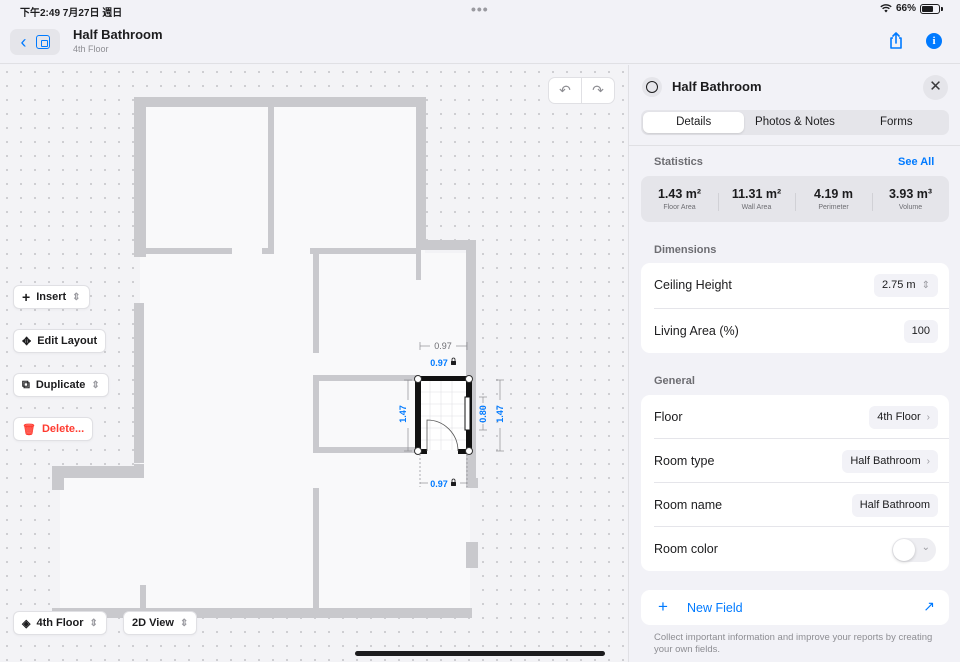 The width and height of the screenshot is (960, 662). I want to click on move-arrows-icon: ✥, so click(27, 341).